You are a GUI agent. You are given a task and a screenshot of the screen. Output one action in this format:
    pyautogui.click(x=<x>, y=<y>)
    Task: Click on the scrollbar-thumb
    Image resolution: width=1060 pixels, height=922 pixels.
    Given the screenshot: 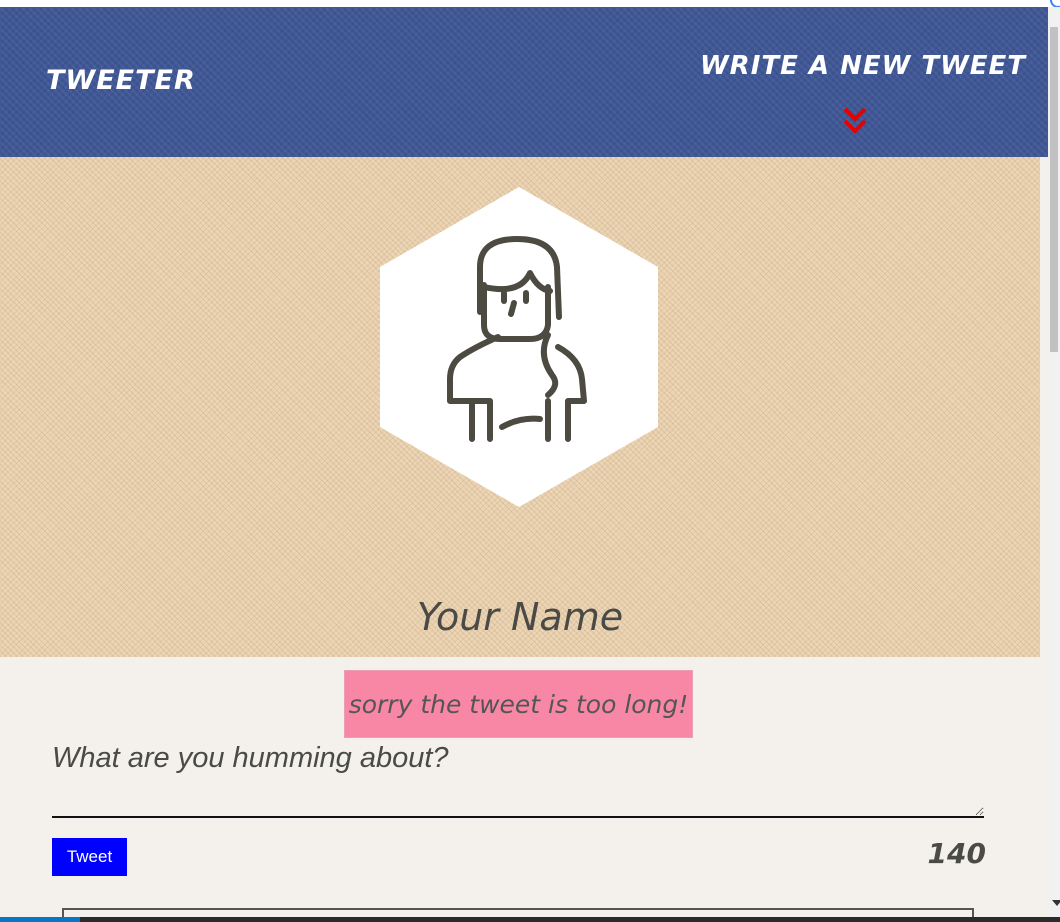 What is the action you would take?
    pyautogui.click(x=1054, y=189)
    